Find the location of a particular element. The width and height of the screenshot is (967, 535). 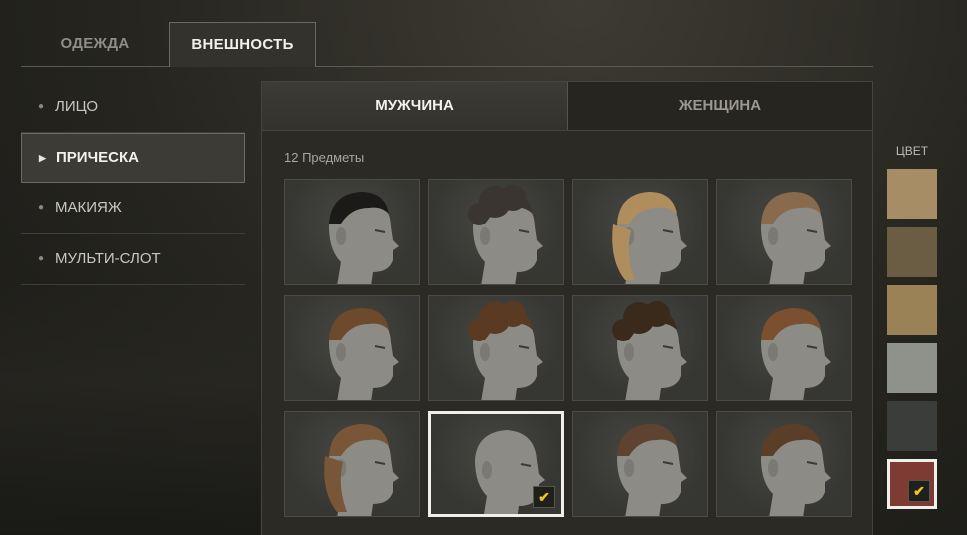

hairstyle-item-wavy-long-brown is located at coordinates (352, 464).